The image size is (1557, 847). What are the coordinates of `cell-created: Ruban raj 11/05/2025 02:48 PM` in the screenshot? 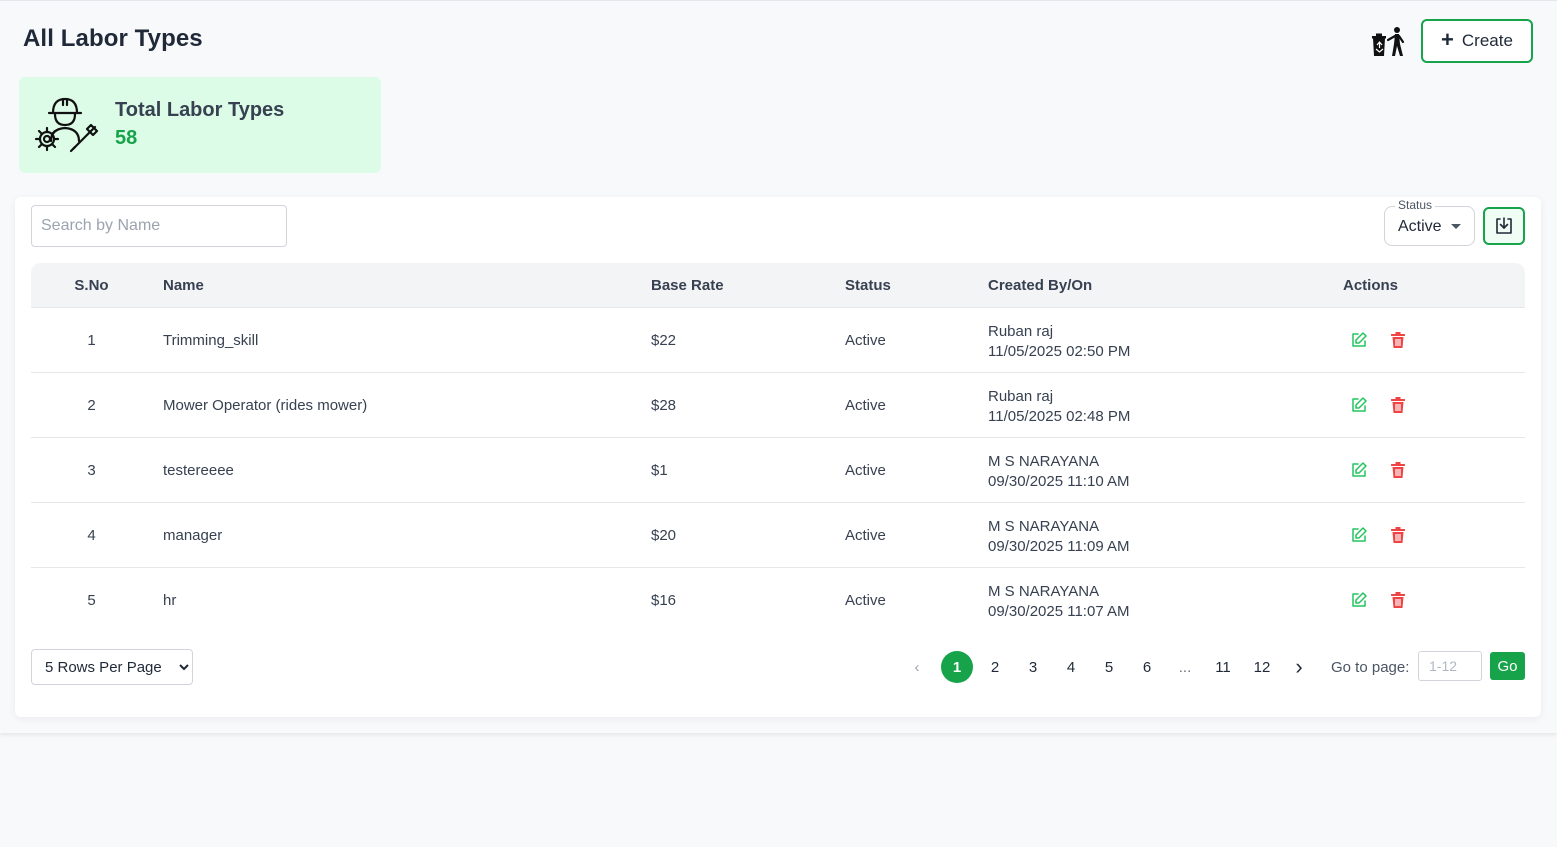 It's located at (1059, 407).